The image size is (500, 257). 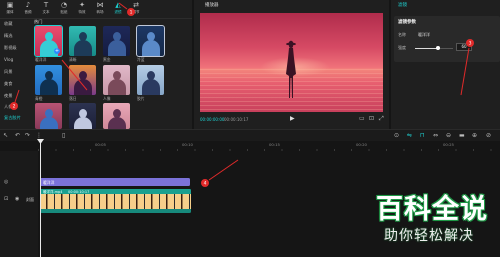 What do you see at coordinates (435, 135) in the screenshot?
I see `preview-axis-icon: ⇔` at bounding box center [435, 135].